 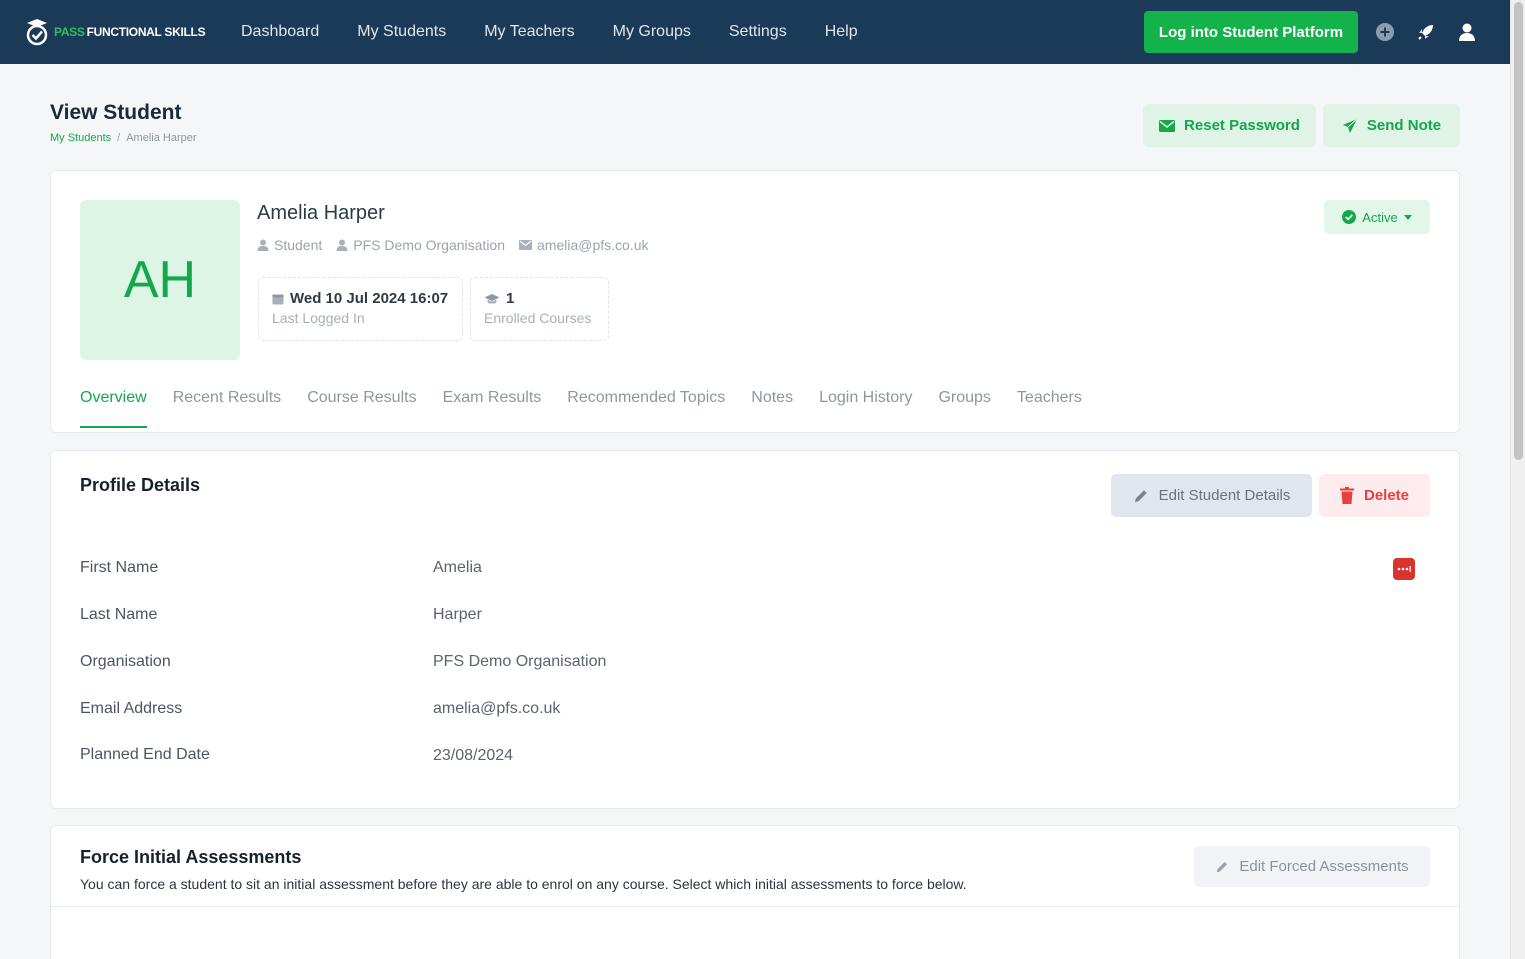 I want to click on page-scrollbar, so click(x=1517, y=479).